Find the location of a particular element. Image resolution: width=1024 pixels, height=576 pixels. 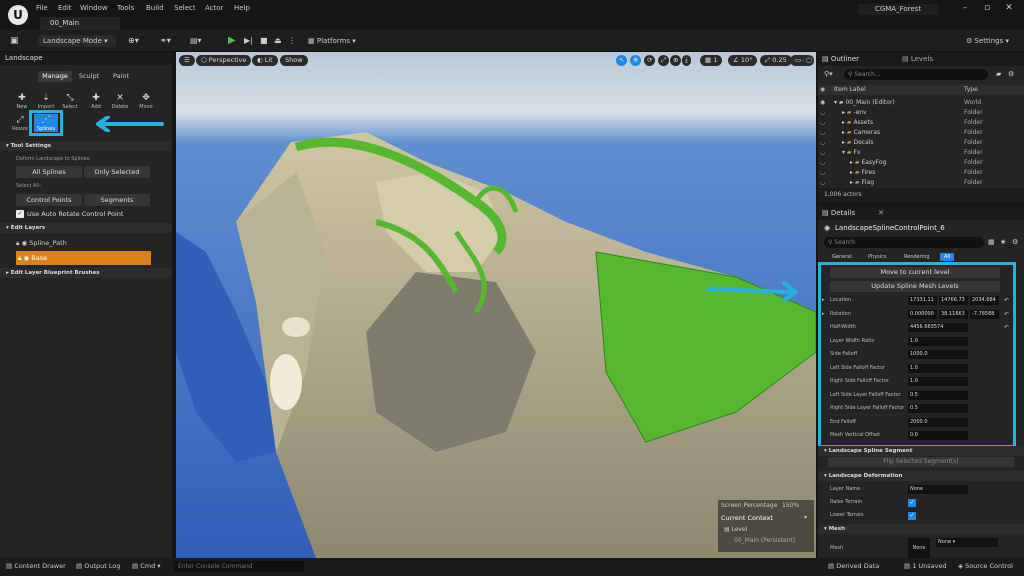

visibility-eye-icon: ◉ is located at coordinates (822, 103).